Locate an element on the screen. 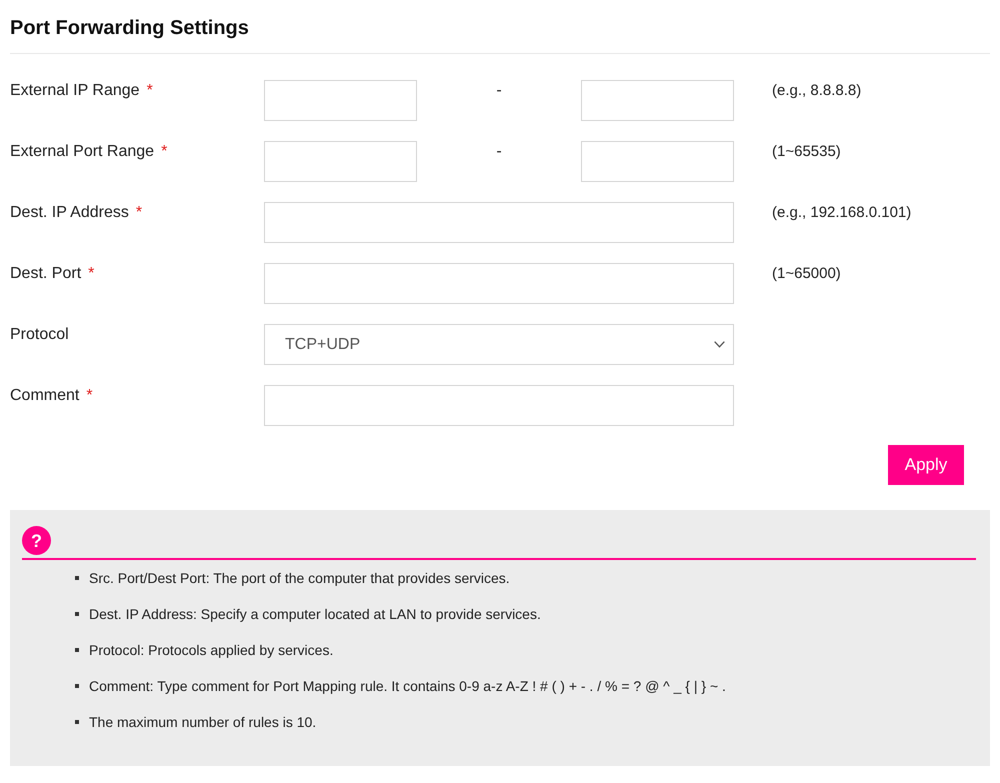  hint-text: (e.g., 192.168.0.101) is located at coordinates (841, 213).